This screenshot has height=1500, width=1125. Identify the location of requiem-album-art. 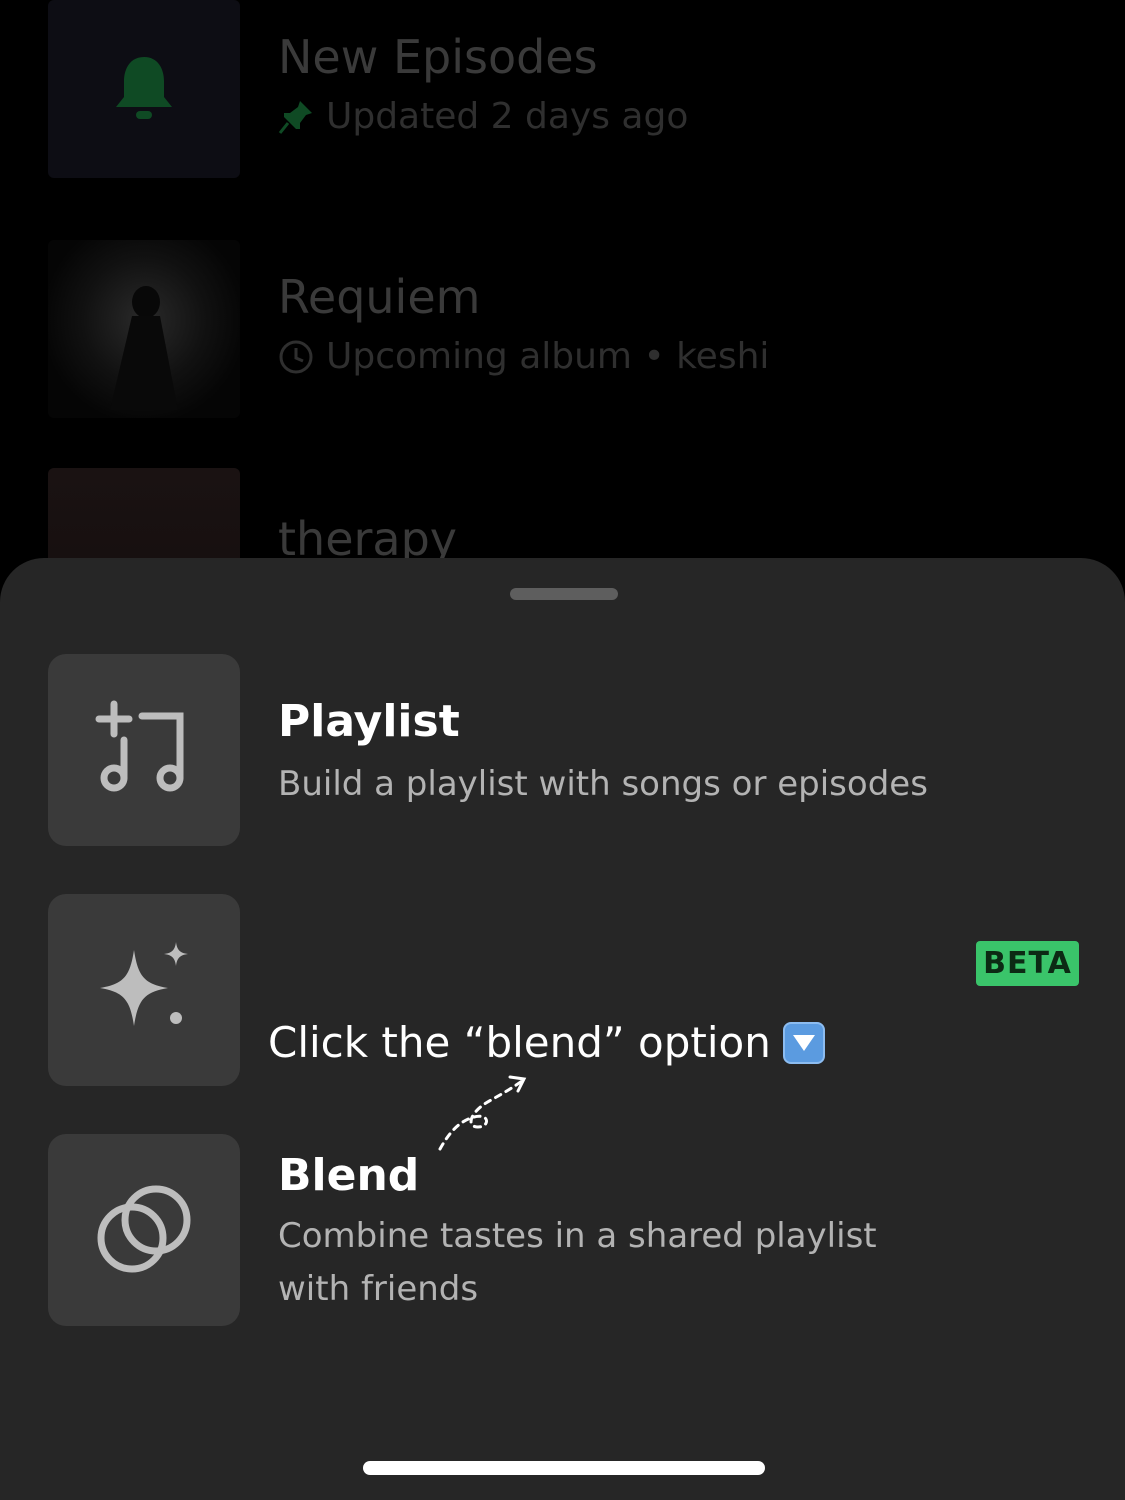
(144, 329).